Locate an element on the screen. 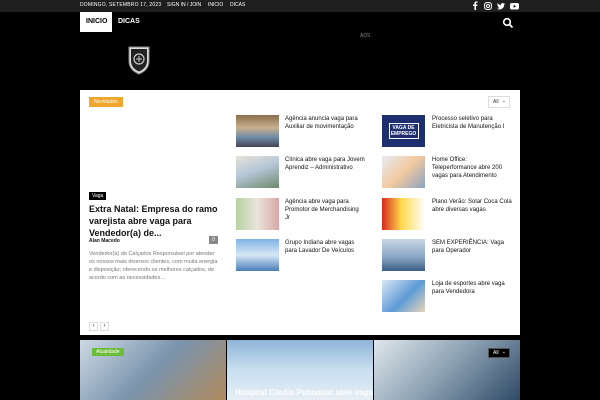 The height and width of the screenshot is (400, 600). main-nav: INICIO DICAS is located at coordinates (300, 22).